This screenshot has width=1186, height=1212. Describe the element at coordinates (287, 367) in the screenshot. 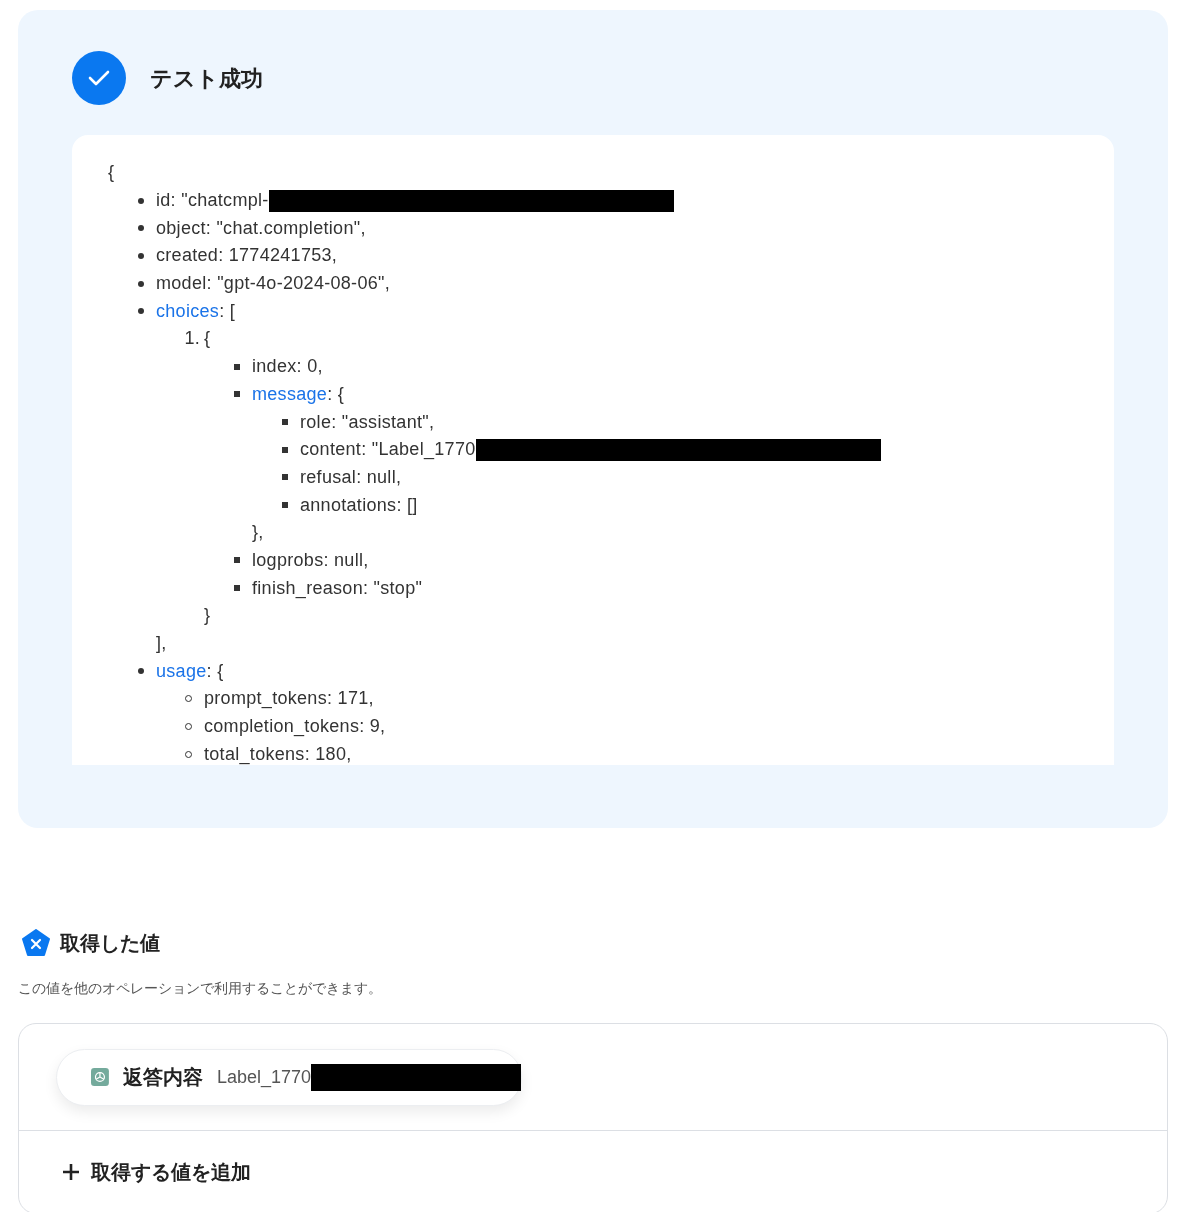

I see `code-line: index: 0,` at that location.